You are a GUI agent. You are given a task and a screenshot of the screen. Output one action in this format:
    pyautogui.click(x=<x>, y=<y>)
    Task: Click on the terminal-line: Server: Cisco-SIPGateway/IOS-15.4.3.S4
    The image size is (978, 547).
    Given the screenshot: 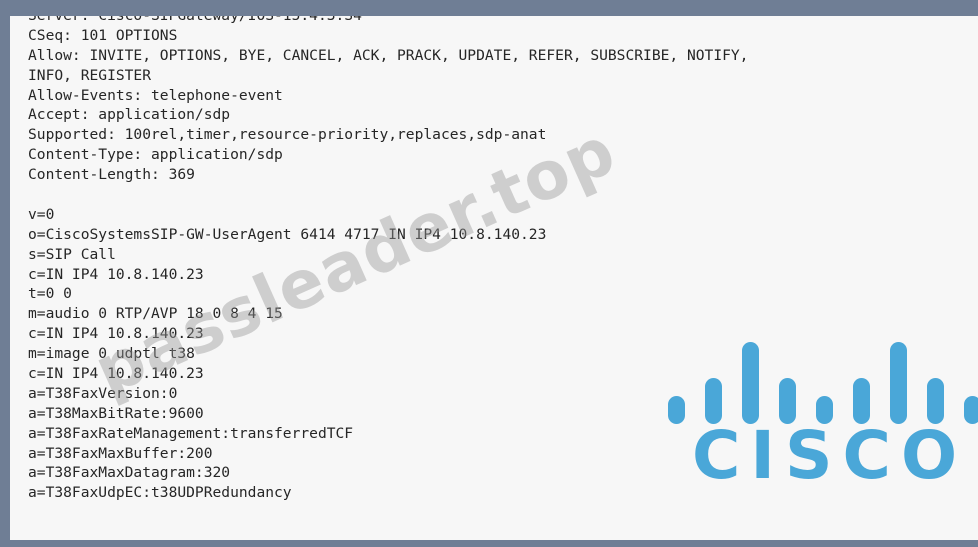 What is the action you would take?
    pyautogui.click(x=388, y=21)
    